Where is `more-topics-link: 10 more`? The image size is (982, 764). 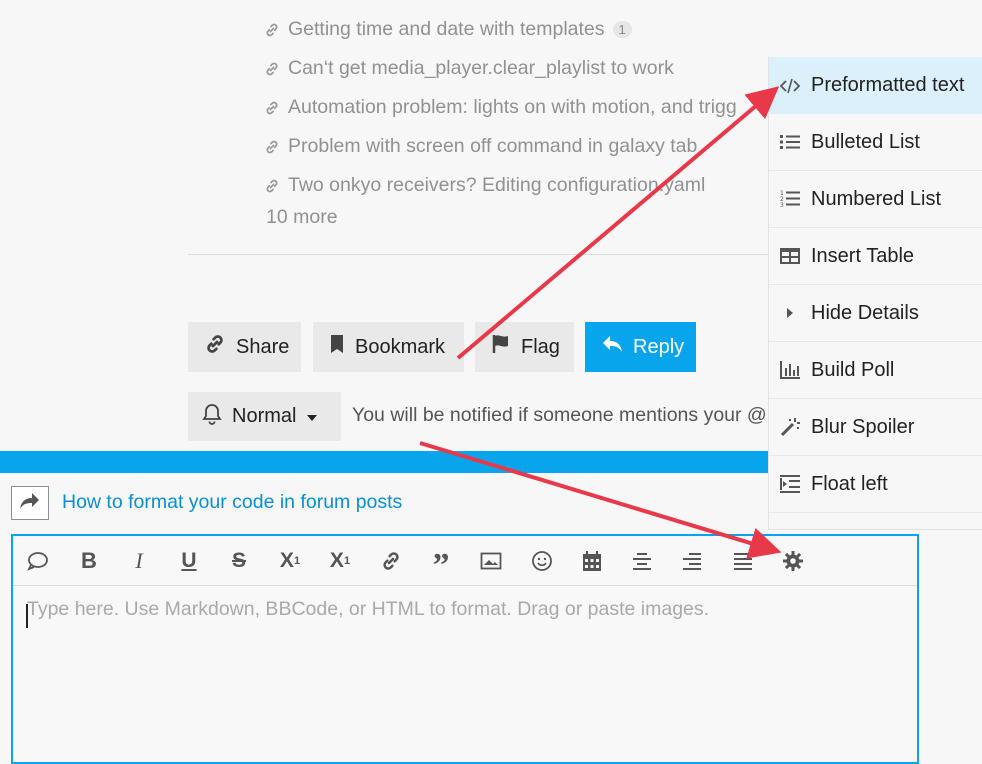
more-topics-link: 10 more is located at coordinates (302, 217).